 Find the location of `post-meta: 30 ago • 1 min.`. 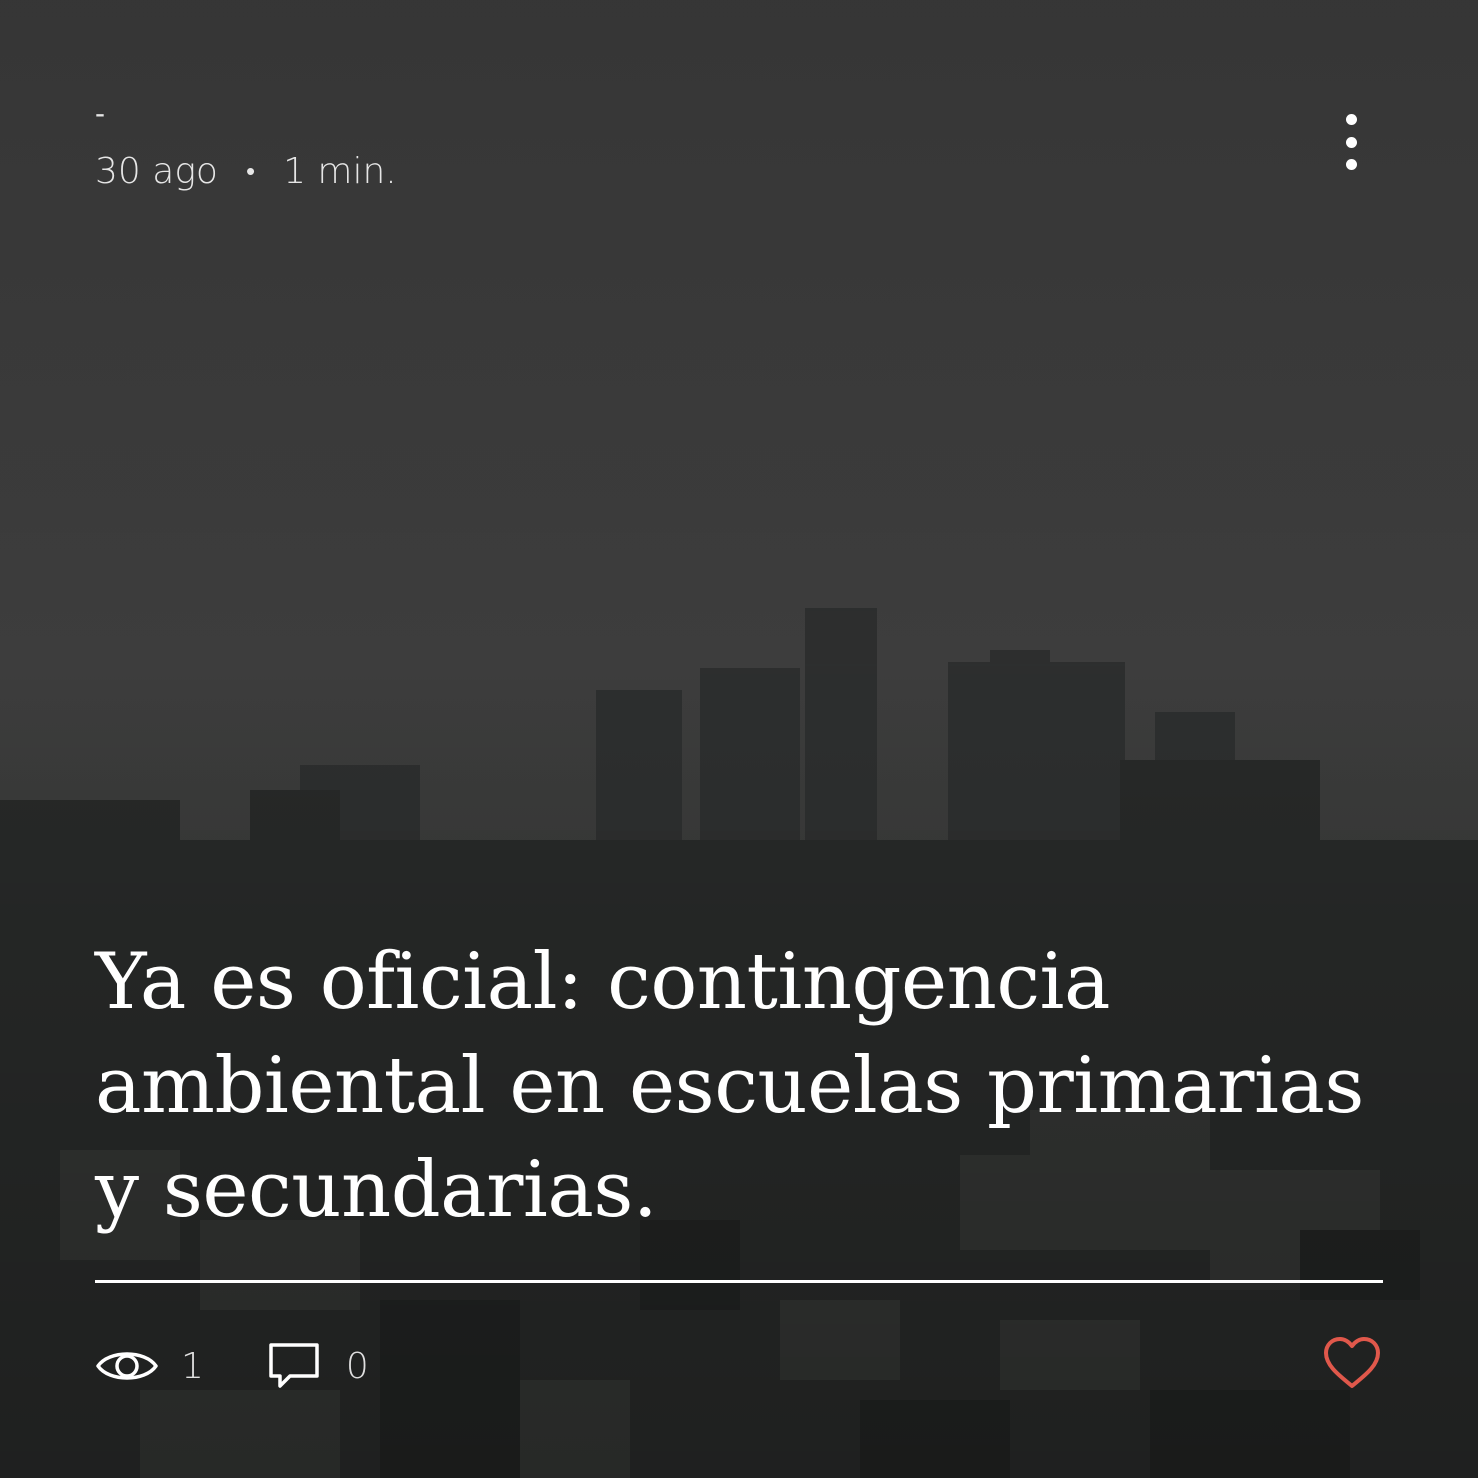

post-meta: 30 ago • 1 min. is located at coordinates (246, 172).